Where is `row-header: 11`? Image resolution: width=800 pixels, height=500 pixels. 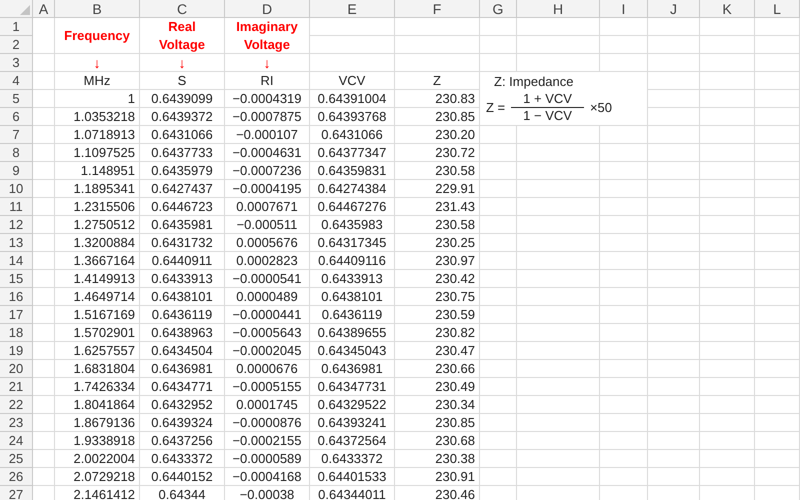
row-header: 11 is located at coordinates (16, 207).